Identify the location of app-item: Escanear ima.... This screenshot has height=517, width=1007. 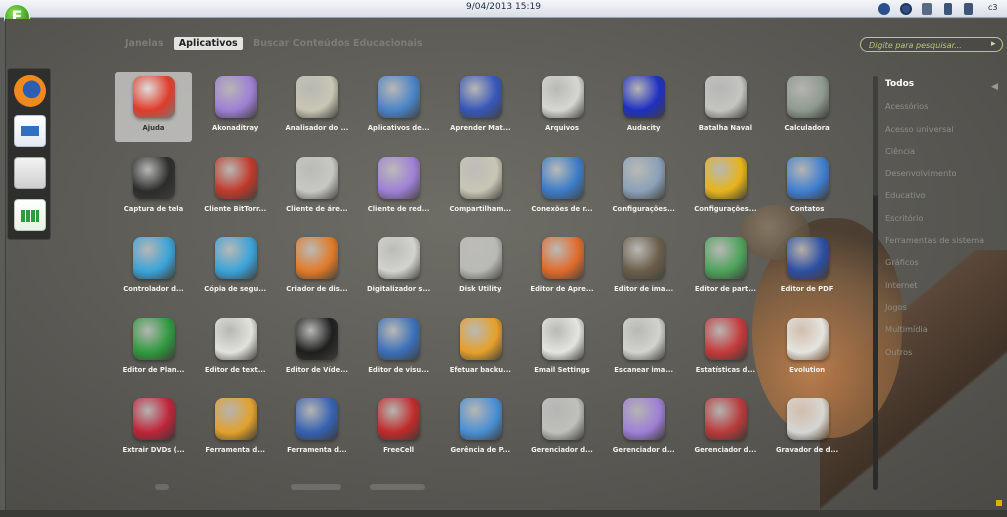
(643, 349).